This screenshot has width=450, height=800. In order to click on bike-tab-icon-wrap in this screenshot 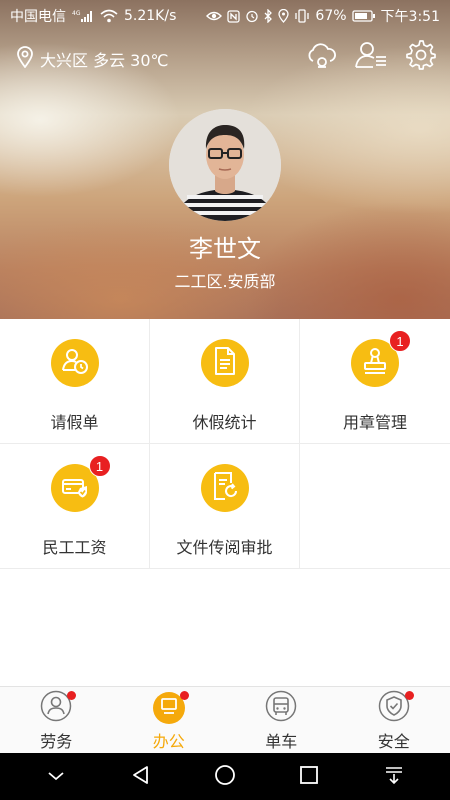, I will do `click(281, 708)`.